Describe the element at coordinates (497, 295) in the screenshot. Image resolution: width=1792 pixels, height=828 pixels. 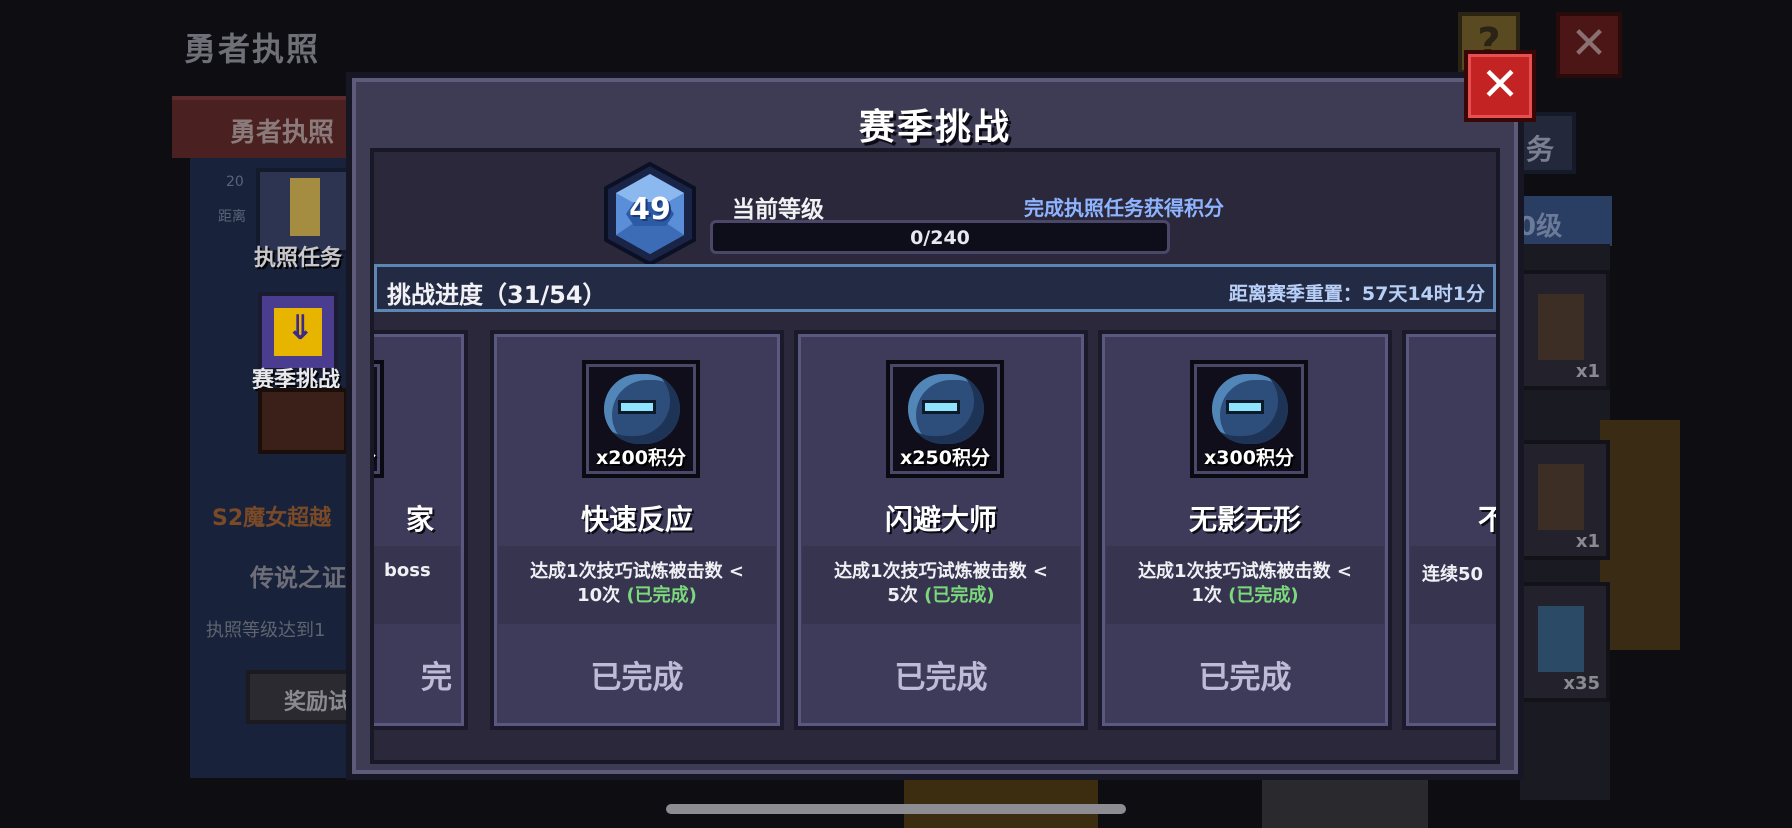
I see `challenge-progress-label: 挑战进度（31/54）` at that location.